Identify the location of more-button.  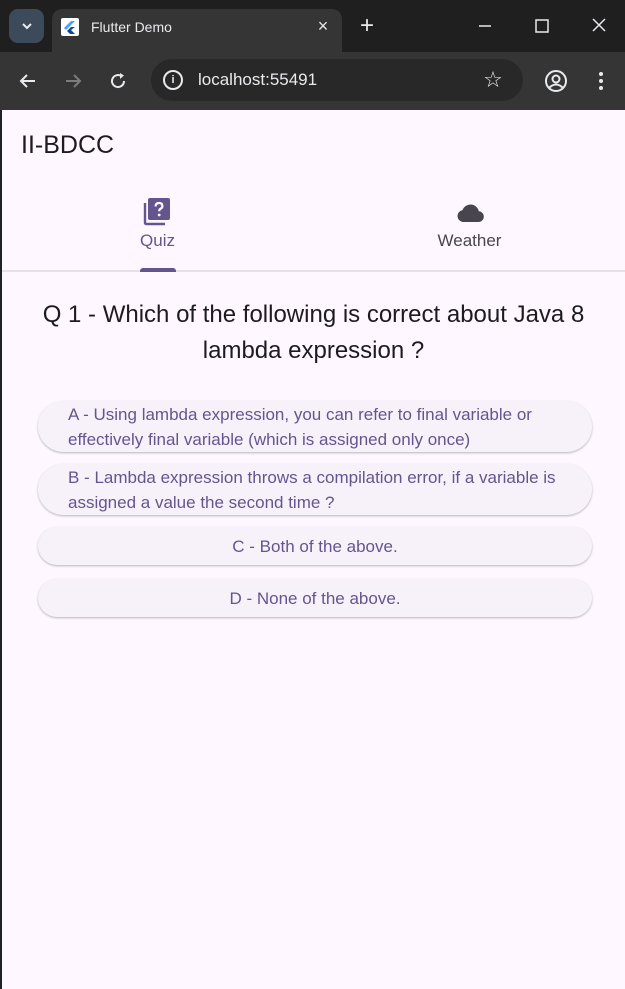
(601, 81).